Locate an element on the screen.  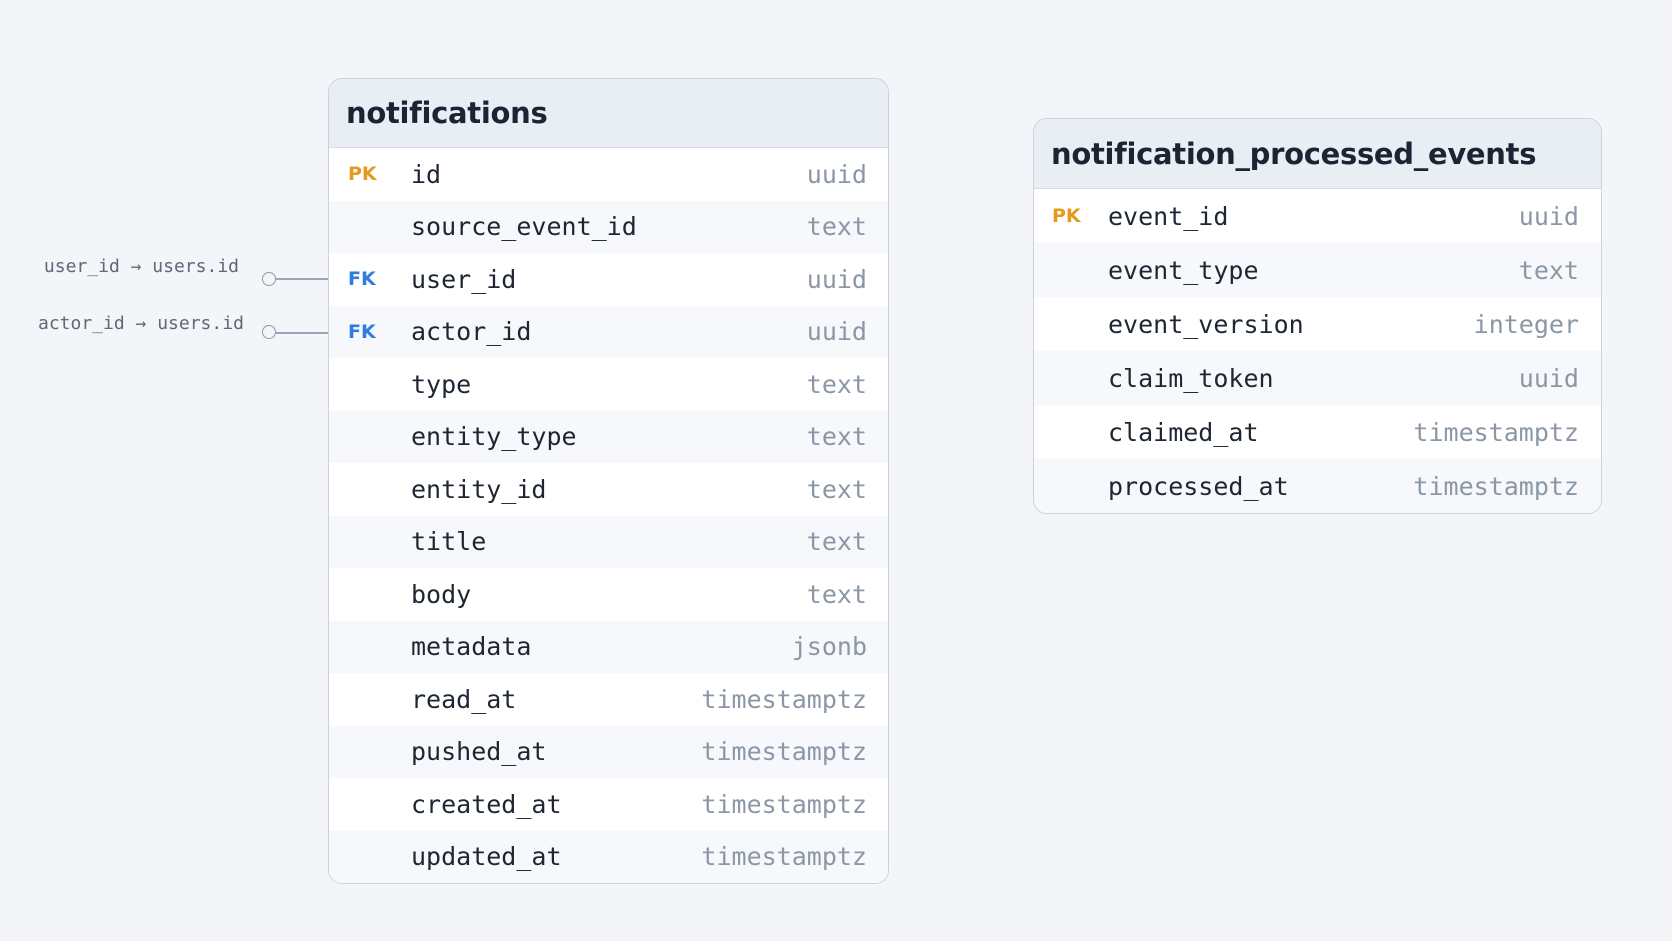
column-row: PK event_id uuid is located at coordinates (1317, 216).